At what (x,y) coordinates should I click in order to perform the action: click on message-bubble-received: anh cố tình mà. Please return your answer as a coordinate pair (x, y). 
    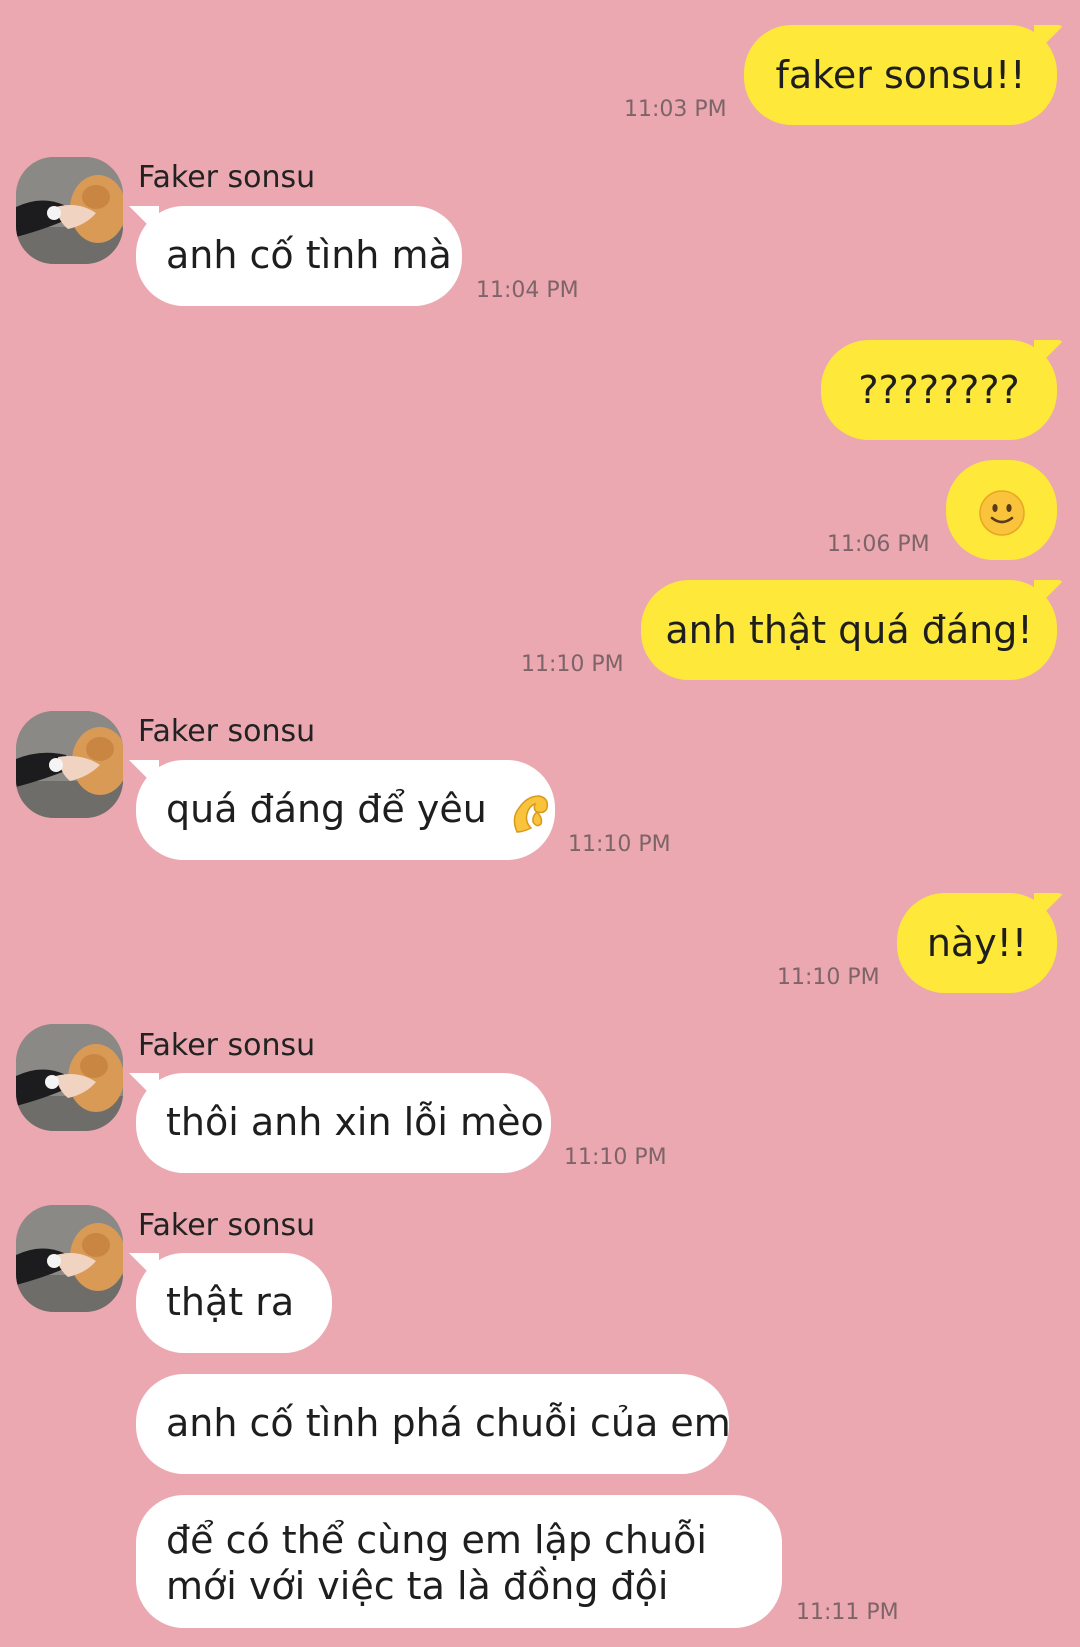
    Looking at the image, I should click on (299, 256).